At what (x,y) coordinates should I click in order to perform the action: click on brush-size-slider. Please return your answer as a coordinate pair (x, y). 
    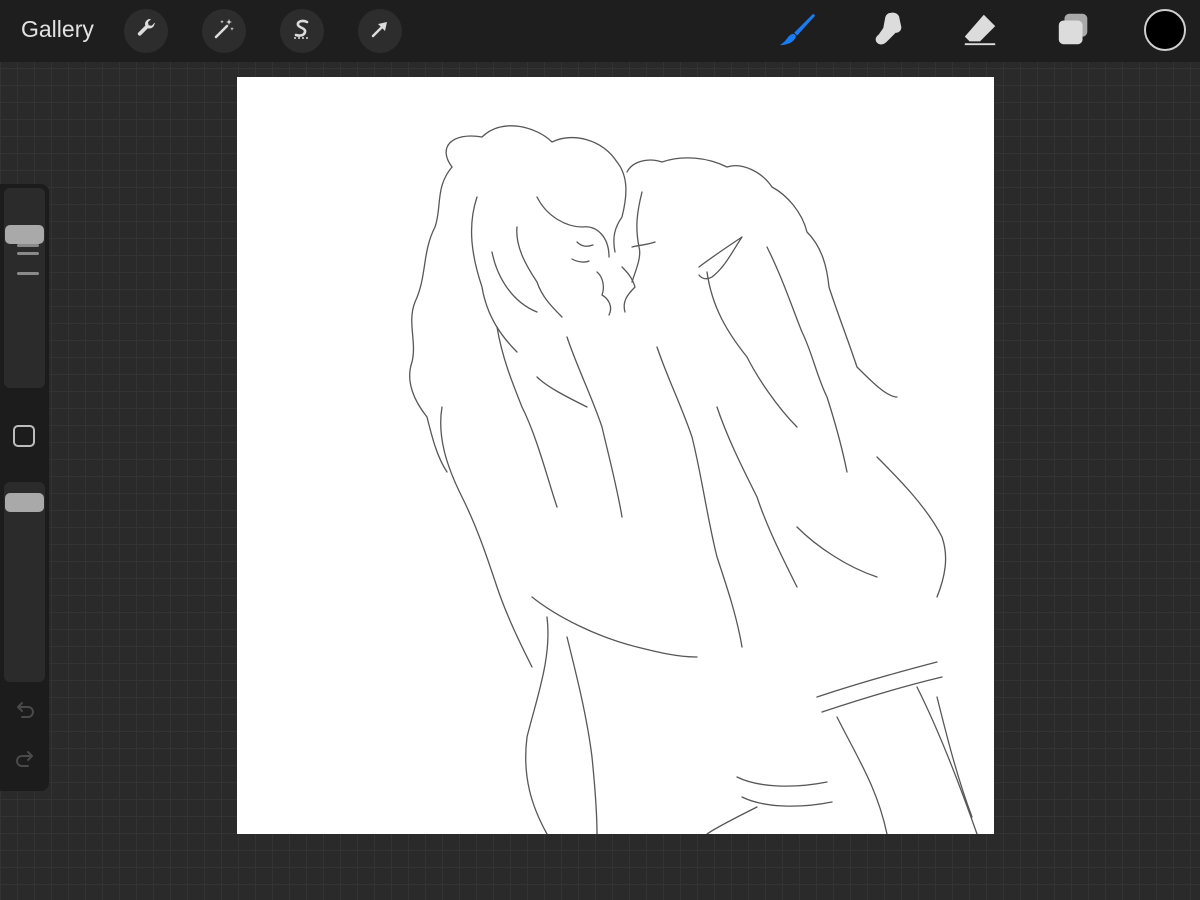
    Looking at the image, I should click on (24, 288).